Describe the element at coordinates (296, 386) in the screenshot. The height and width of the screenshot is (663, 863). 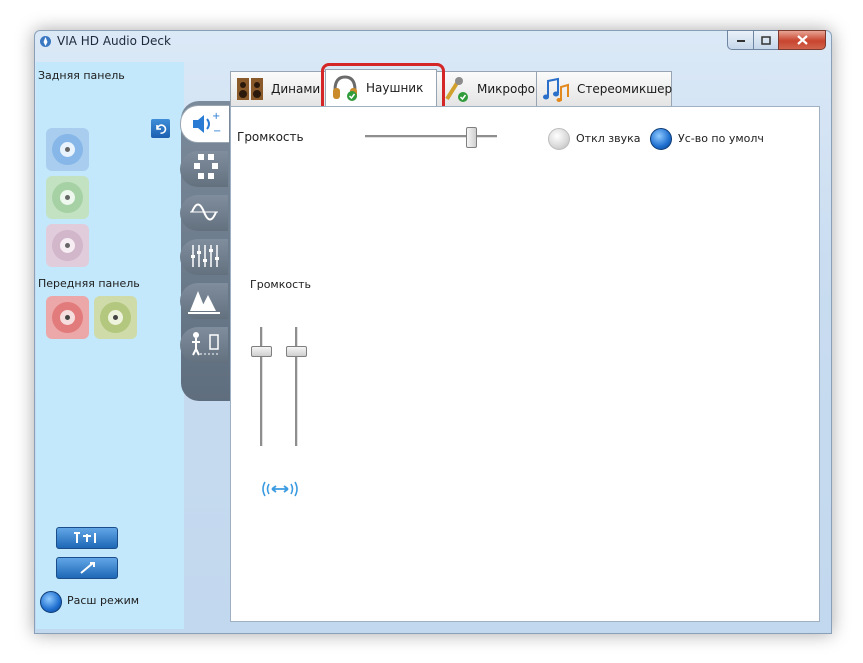
I see `right-channel-track` at that location.